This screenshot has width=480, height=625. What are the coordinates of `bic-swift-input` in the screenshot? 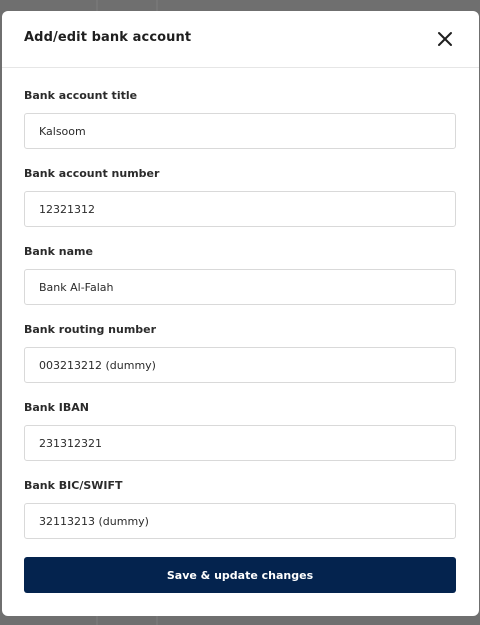 It's located at (240, 521).